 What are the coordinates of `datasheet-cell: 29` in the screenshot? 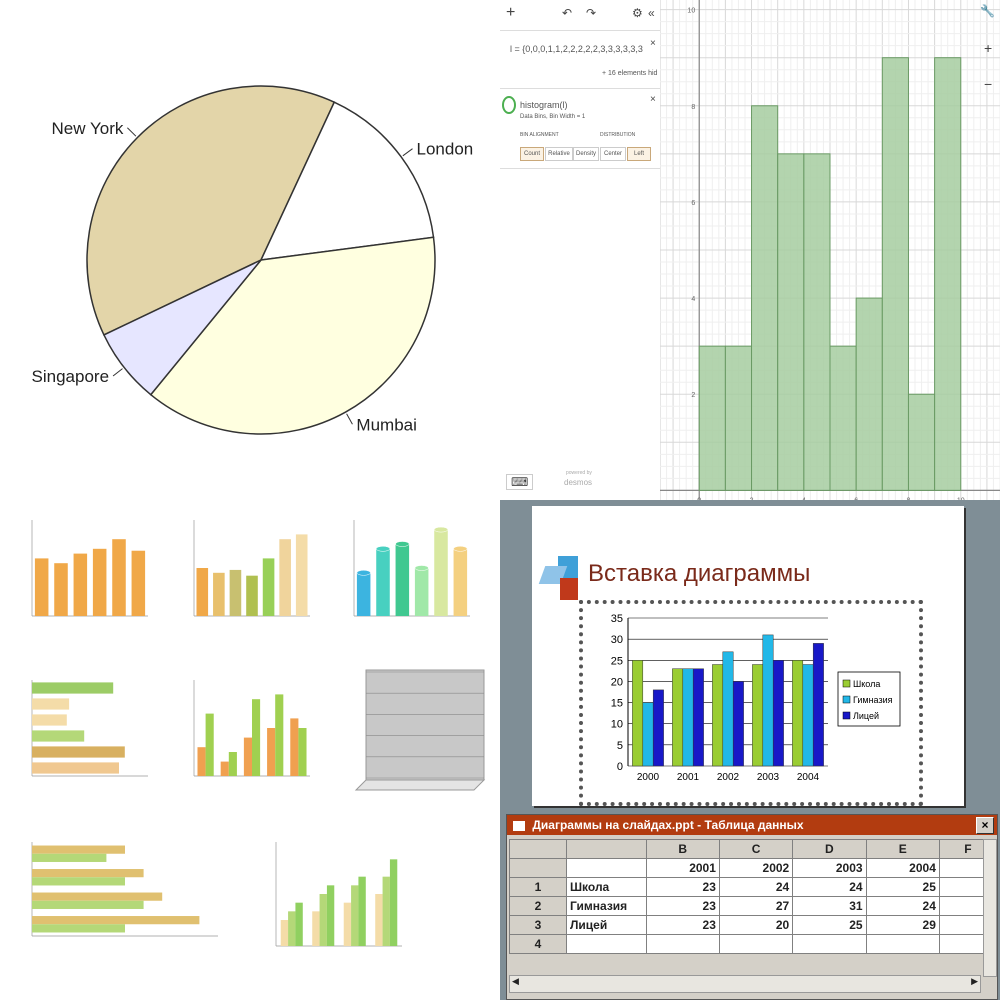 It's located at (902, 925).